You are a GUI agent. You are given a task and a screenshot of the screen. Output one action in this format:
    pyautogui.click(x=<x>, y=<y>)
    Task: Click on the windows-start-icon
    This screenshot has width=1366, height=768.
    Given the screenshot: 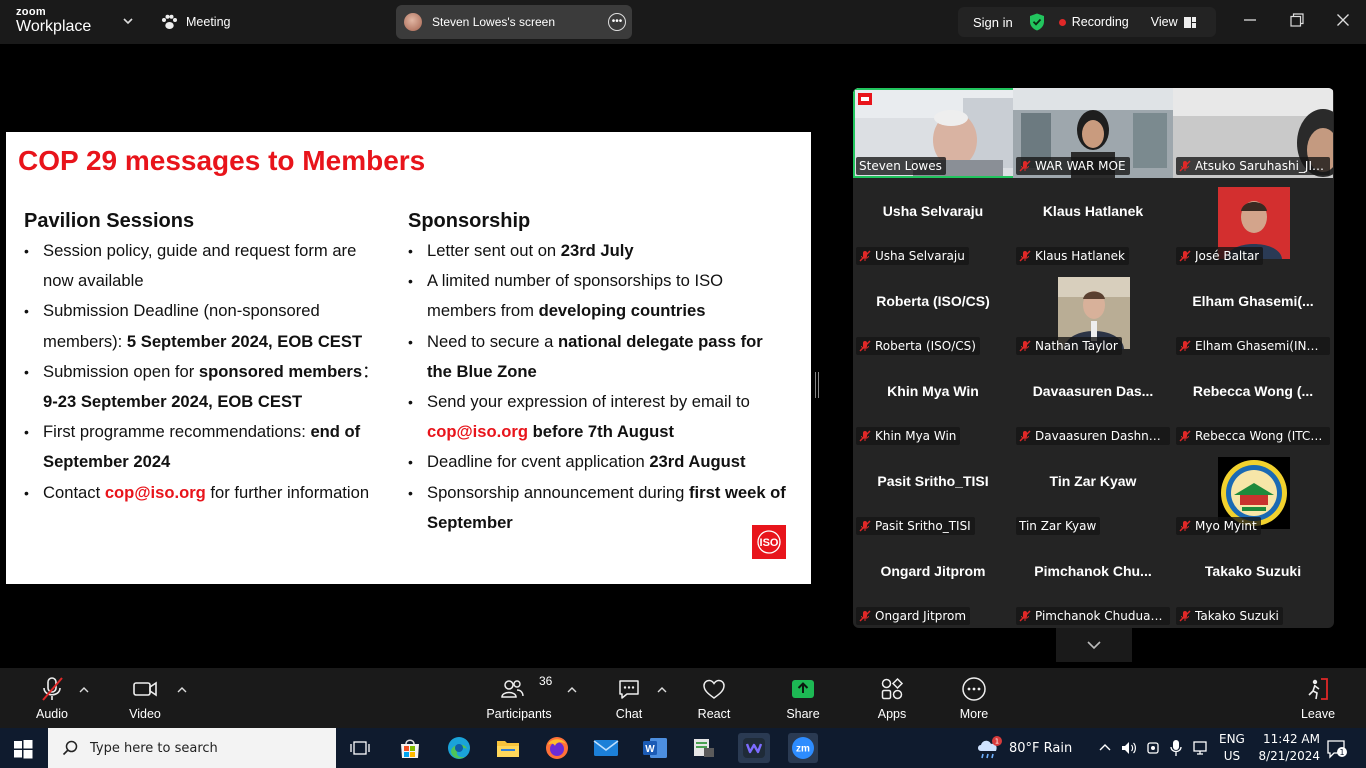 What is the action you would take?
    pyautogui.click(x=23, y=749)
    